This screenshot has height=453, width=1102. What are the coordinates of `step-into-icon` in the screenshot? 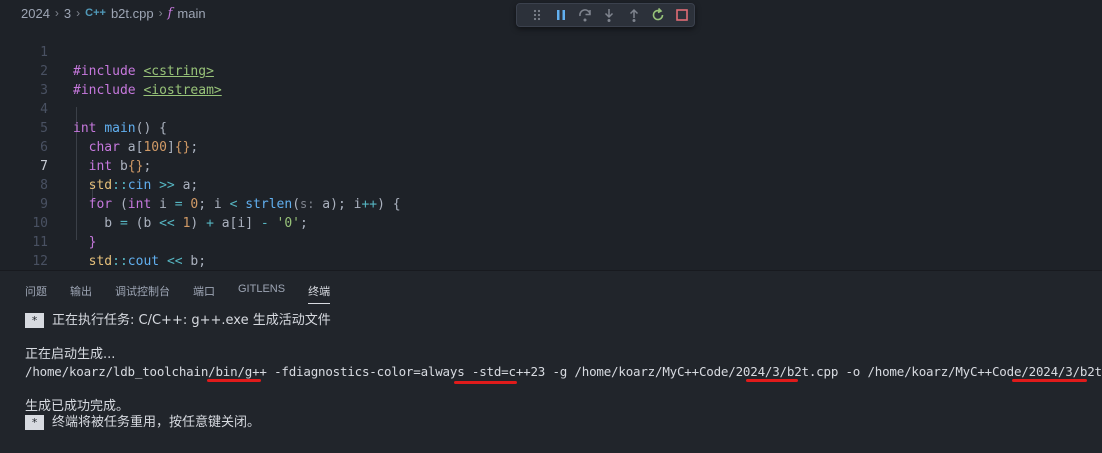 It's located at (609, 15).